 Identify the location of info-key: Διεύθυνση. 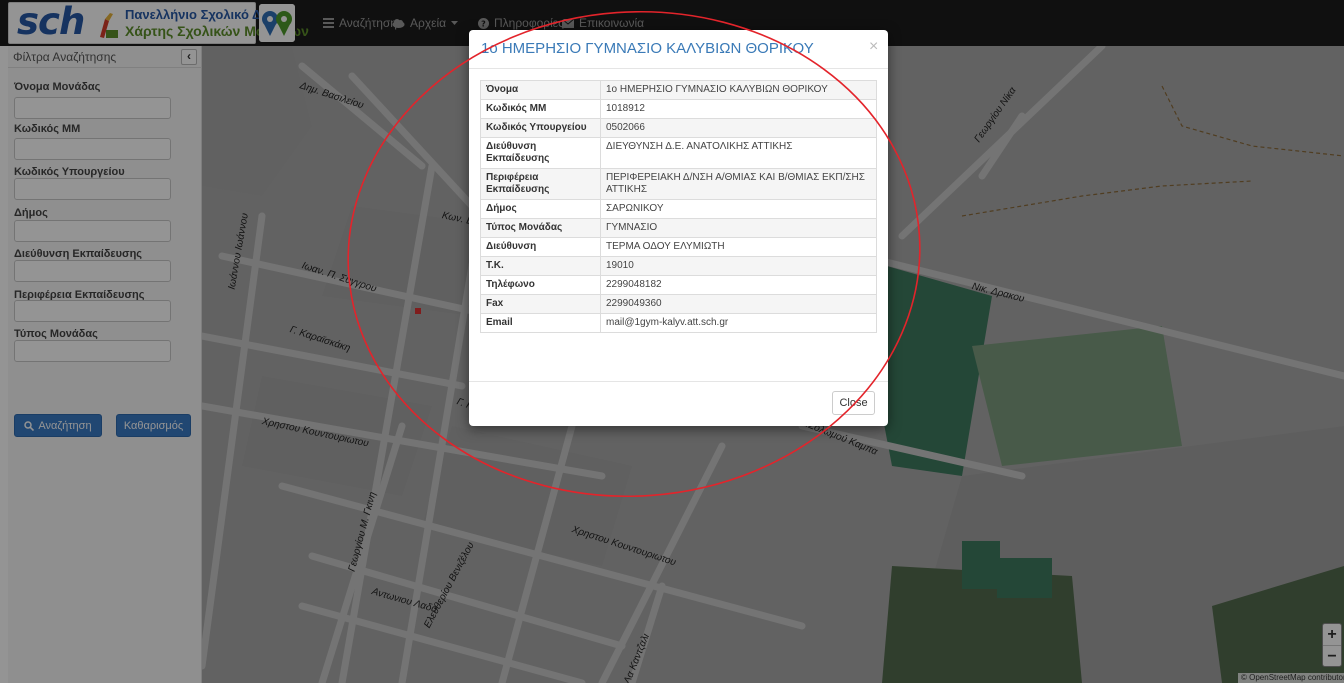
(540, 247).